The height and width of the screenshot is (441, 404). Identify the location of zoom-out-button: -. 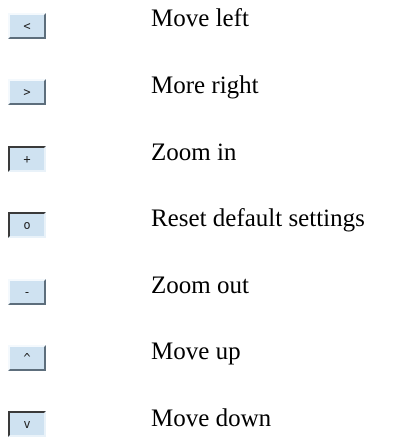
(27, 292).